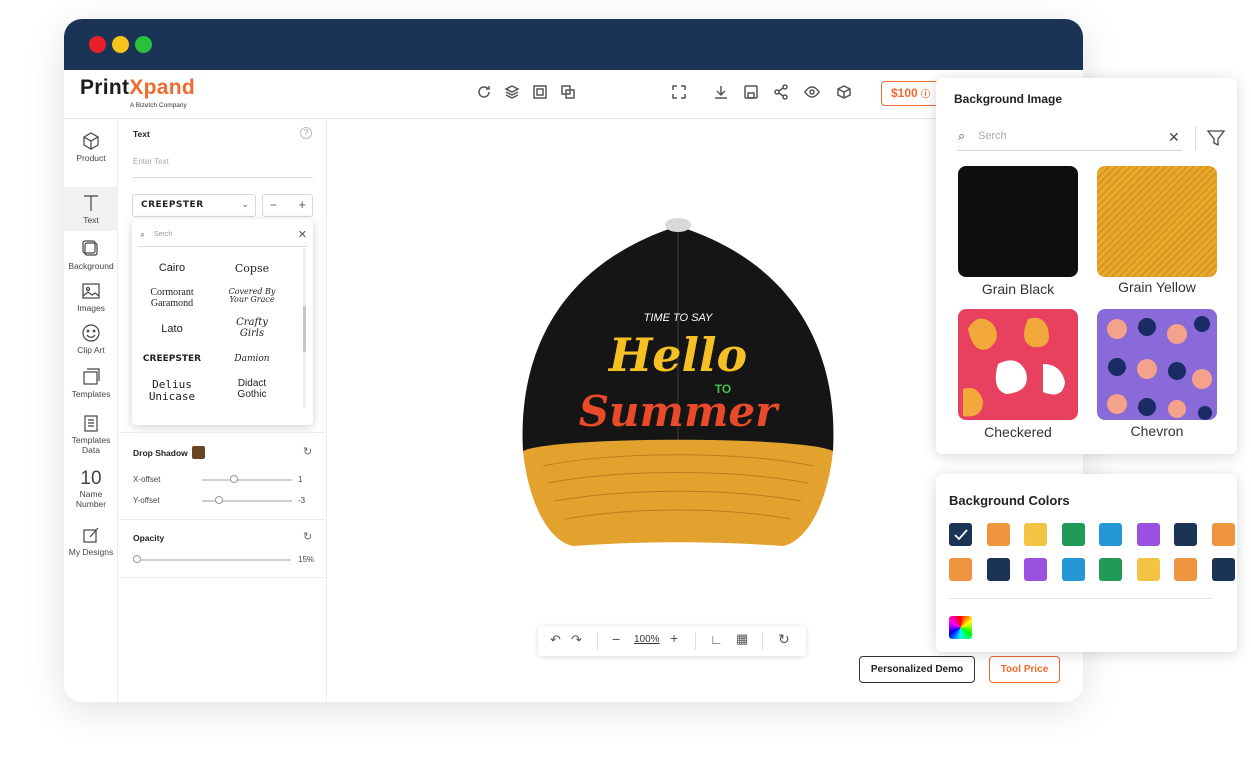  I want to click on price-button: $100 ⓘ, so click(910, 93).